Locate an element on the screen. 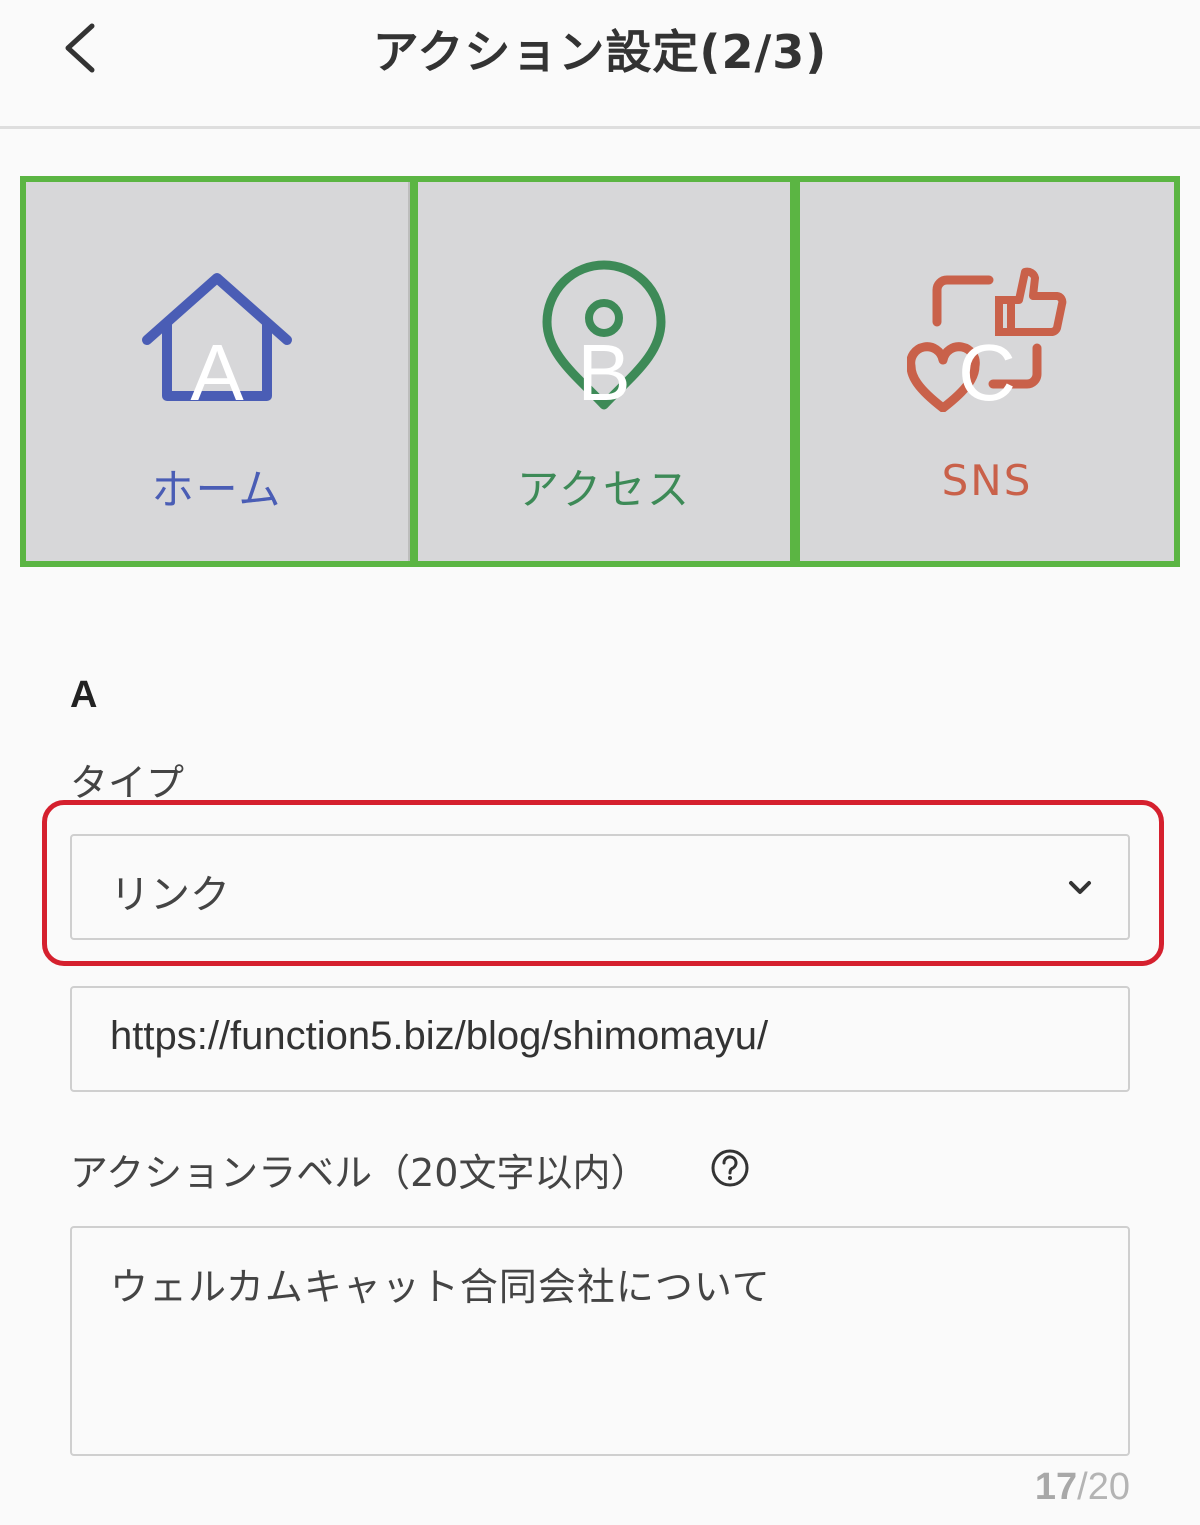 The width and height of the screenshot is (1200, 1525). tile-letter: A is located at coordinates (217, 372).